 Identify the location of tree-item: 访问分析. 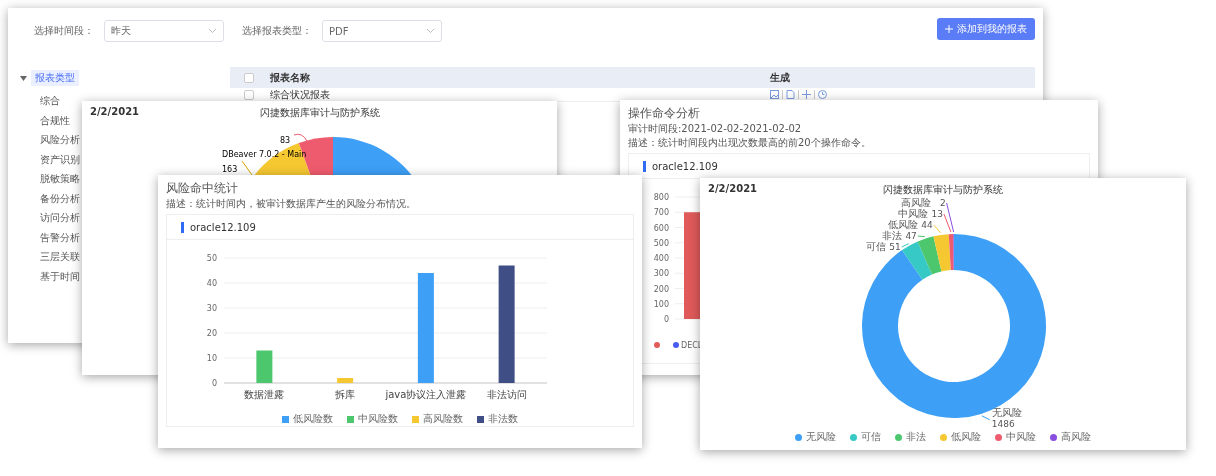
(60, 218).